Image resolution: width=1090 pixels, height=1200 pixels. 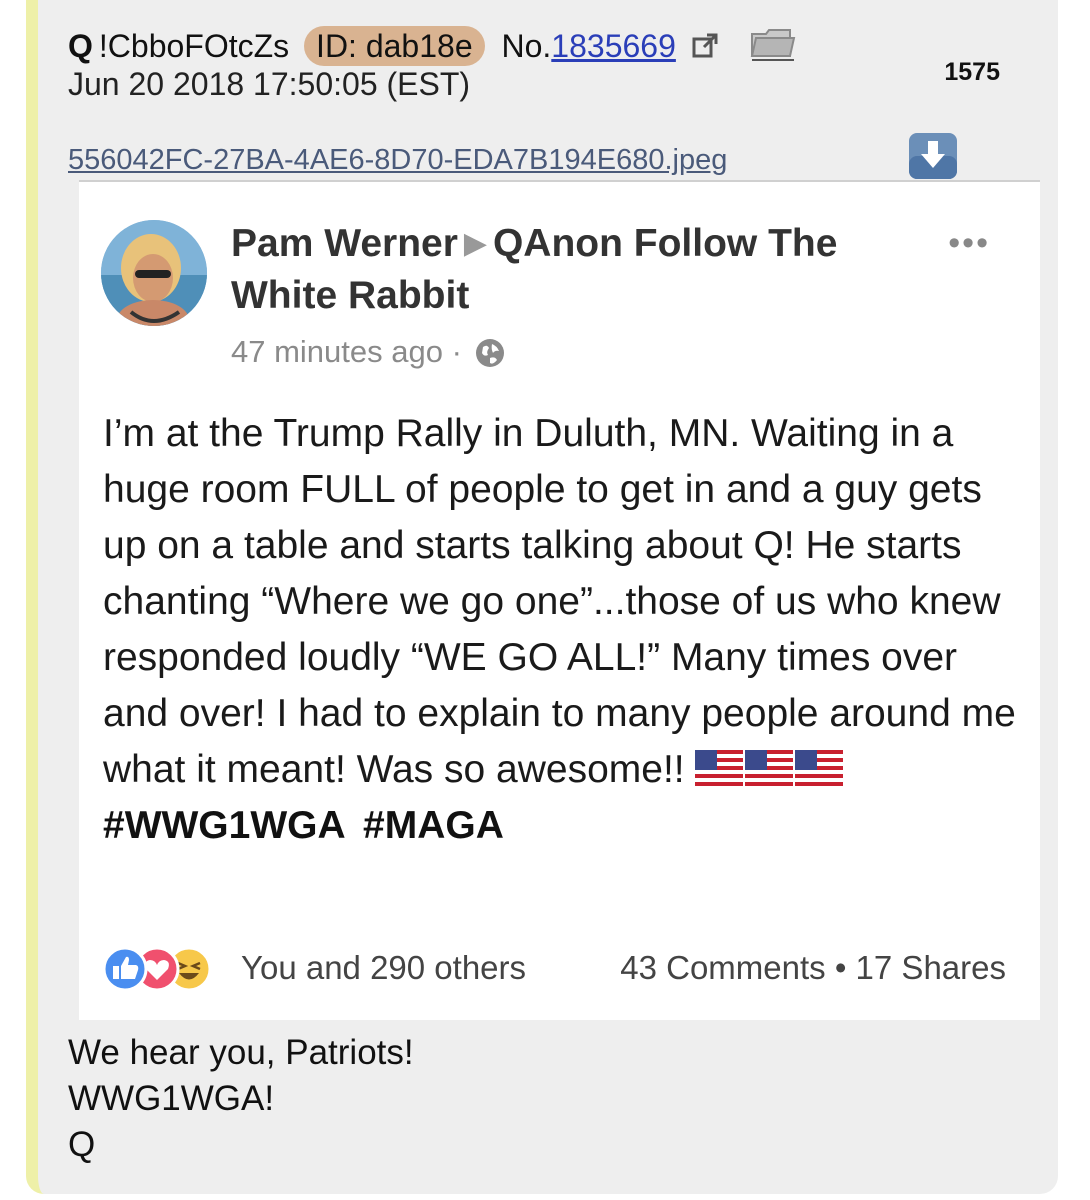 I want to click on poster-name: Q, so click(x=80, y=46).